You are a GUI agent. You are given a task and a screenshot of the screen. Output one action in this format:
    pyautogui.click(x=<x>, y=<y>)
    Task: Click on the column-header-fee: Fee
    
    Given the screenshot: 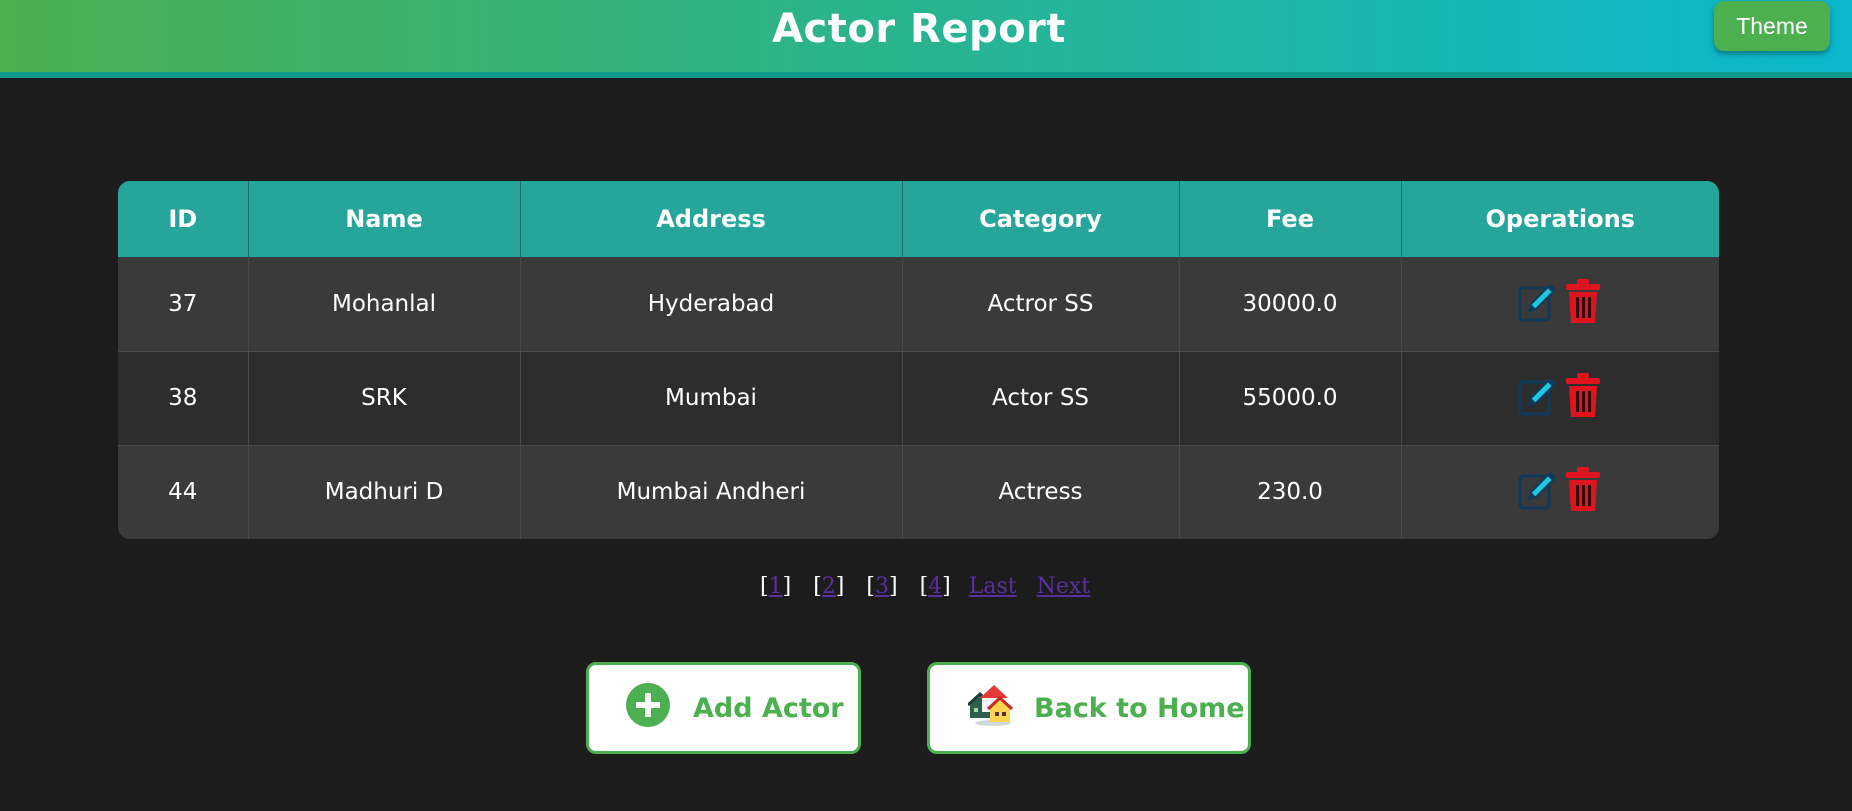 What is the action you would take?
    pyautogui.click(x=1290, y=219)
    